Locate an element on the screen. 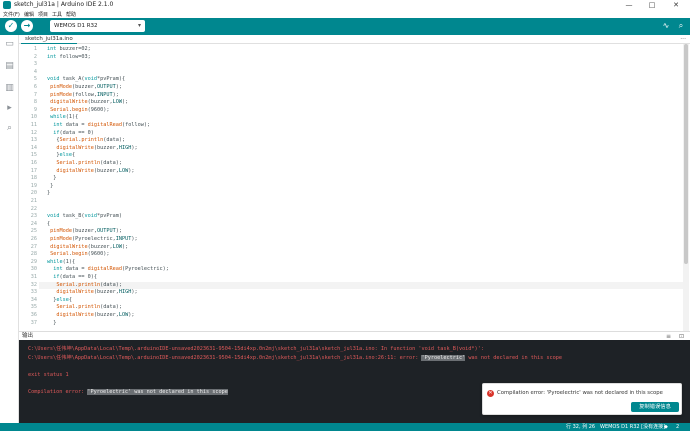 The height and width of the screenshot is (431, 690). serial-plotter-button: ∿ is located at coordinates (666, 26).